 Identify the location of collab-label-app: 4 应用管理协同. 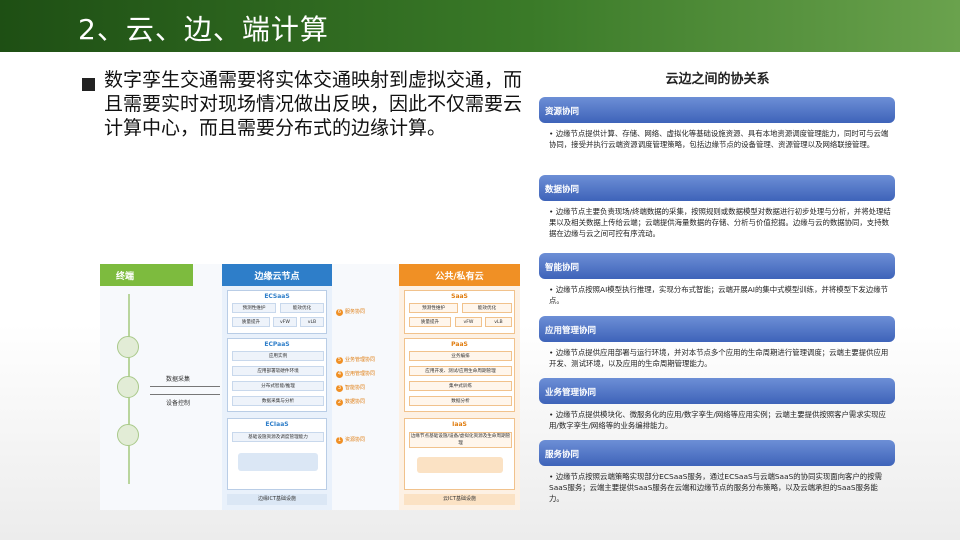
(355, 374).